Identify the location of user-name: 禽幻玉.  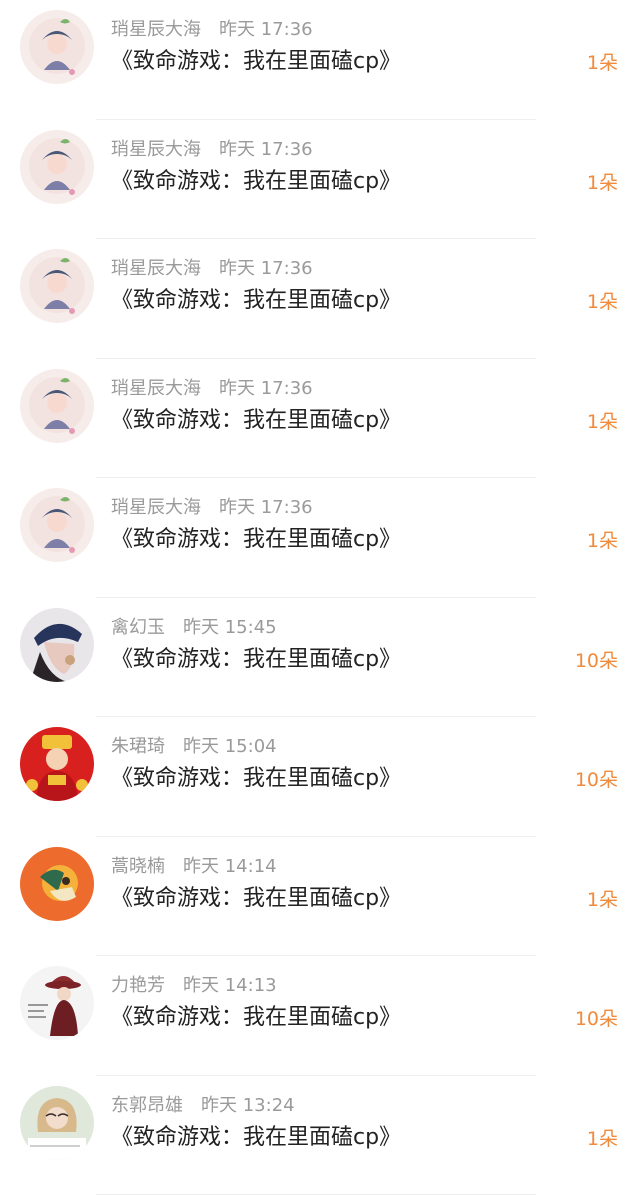
(138, 627).